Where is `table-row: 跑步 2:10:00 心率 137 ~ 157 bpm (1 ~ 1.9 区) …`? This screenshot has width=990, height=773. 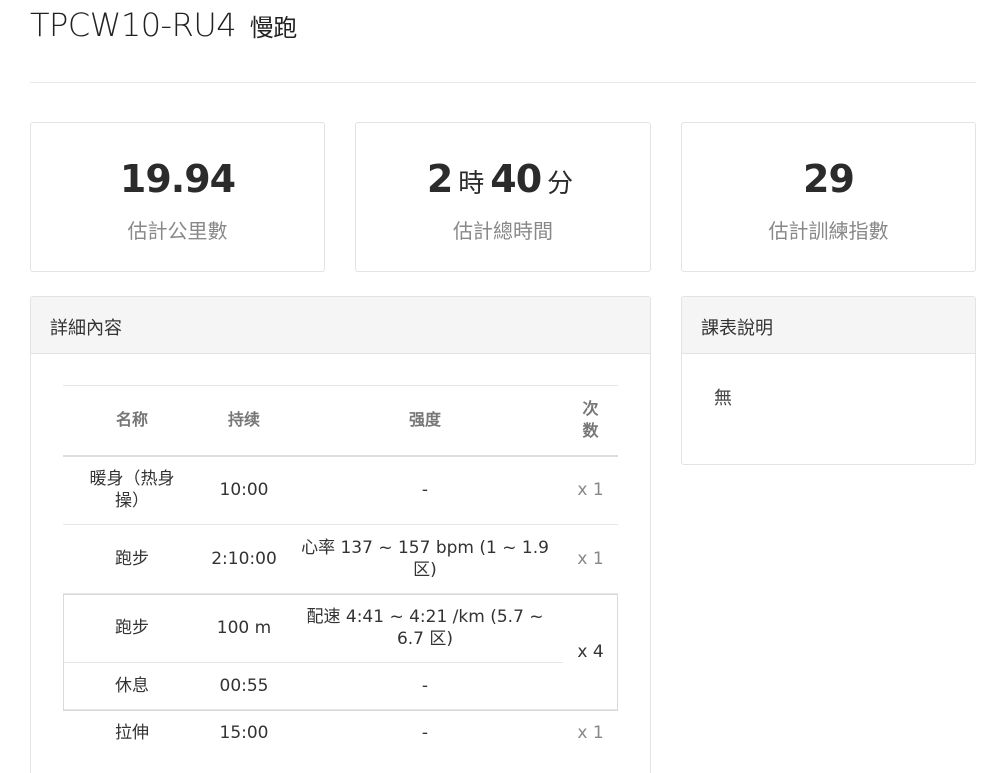
table-row: 跑步 2:10:00 心率 137 ~ 157 bpm (1 ~ 1.9 区) … is located at coordinates (340, 559).